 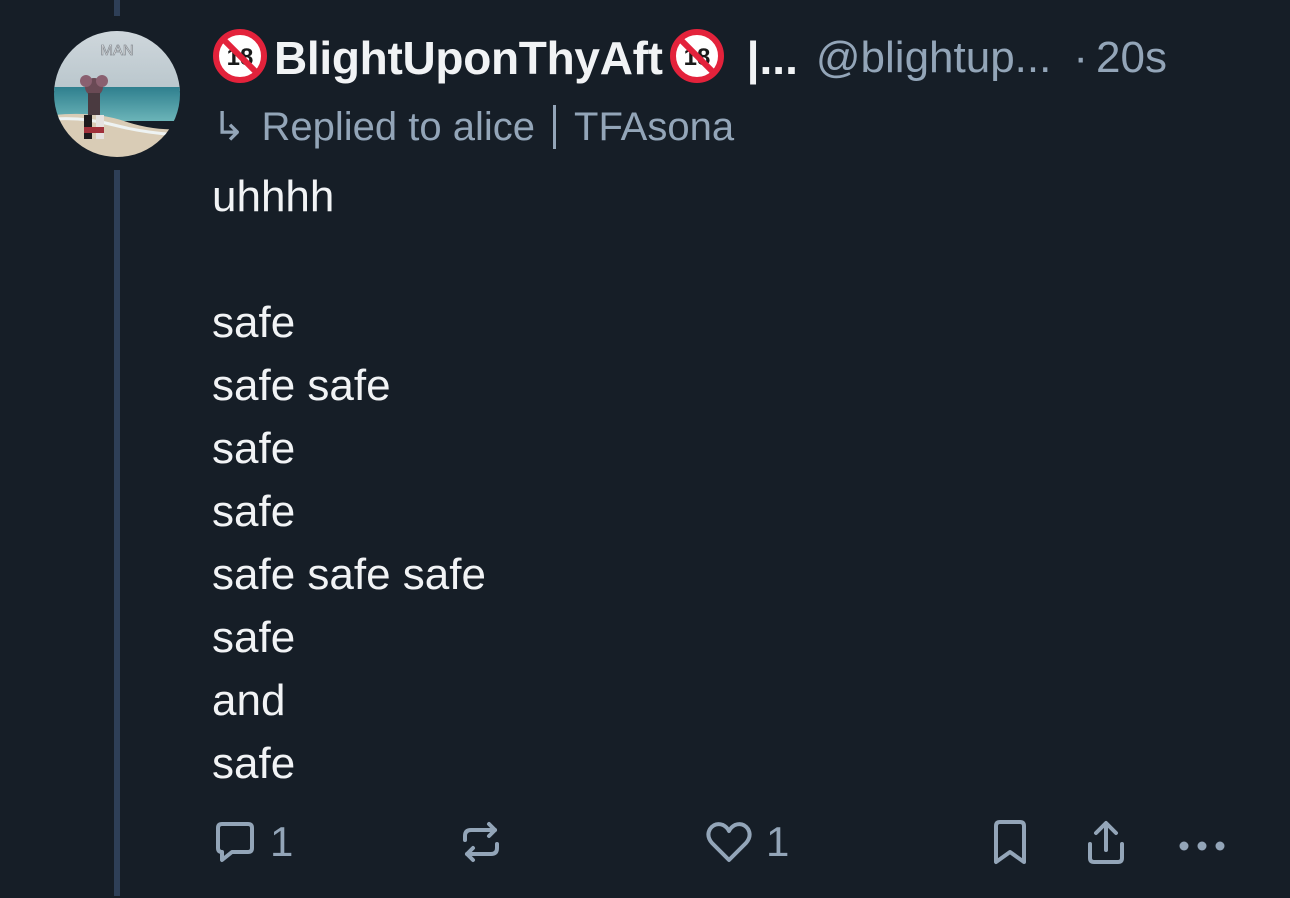 I want to click on bookmark-icon, so click(x=1010, y=842).